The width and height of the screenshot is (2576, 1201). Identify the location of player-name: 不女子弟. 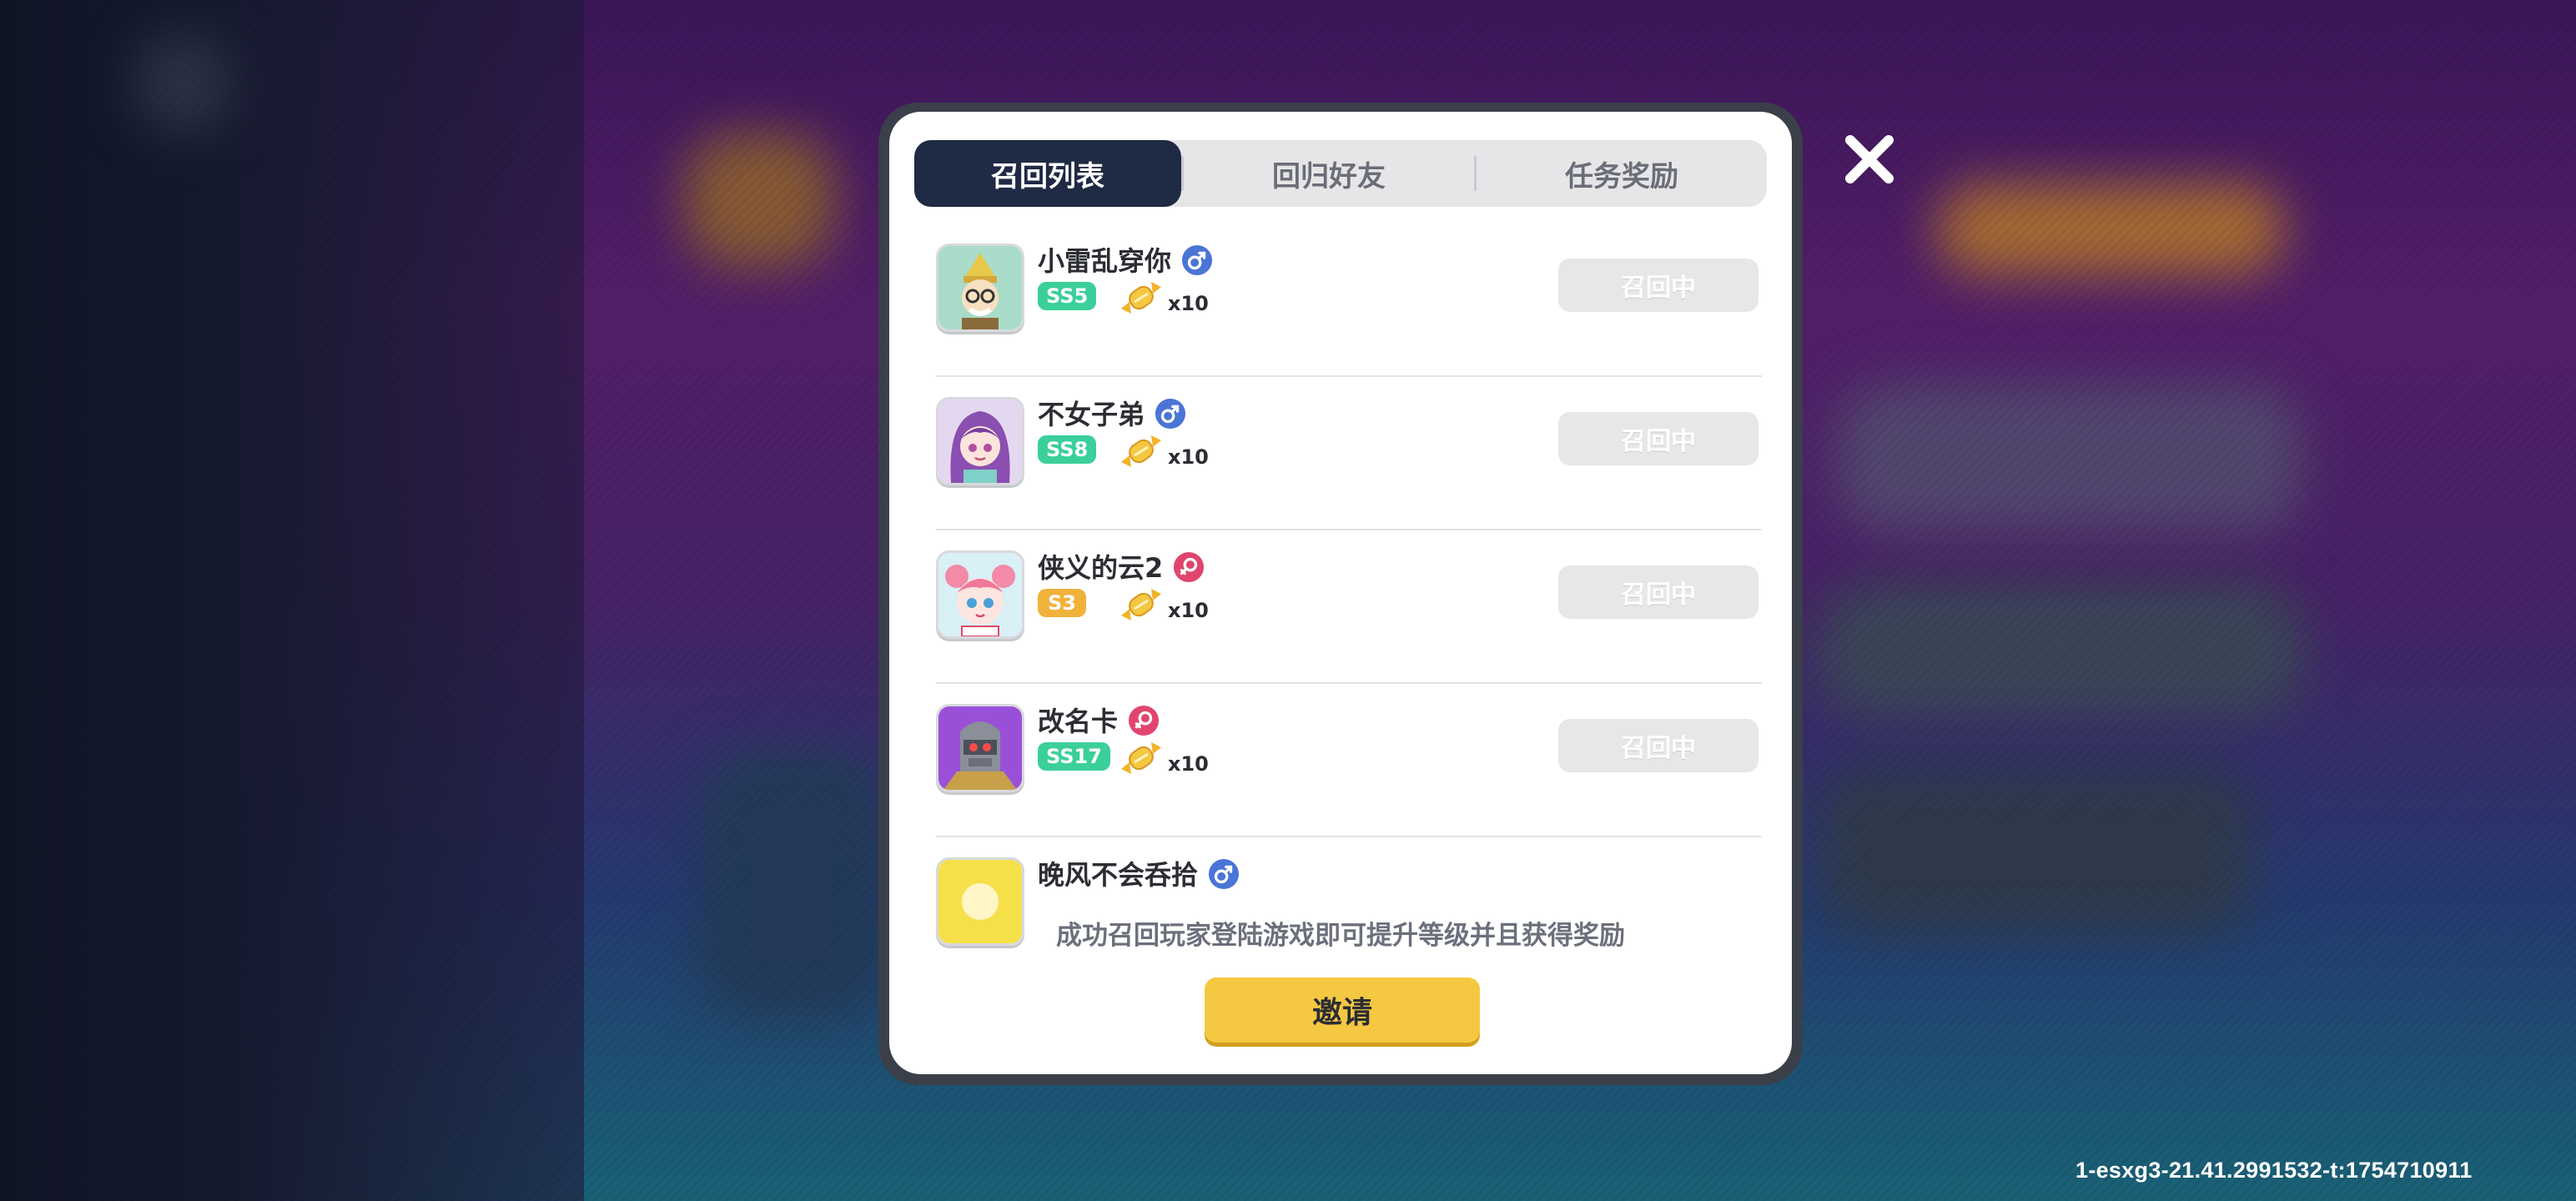
(1112, 413).